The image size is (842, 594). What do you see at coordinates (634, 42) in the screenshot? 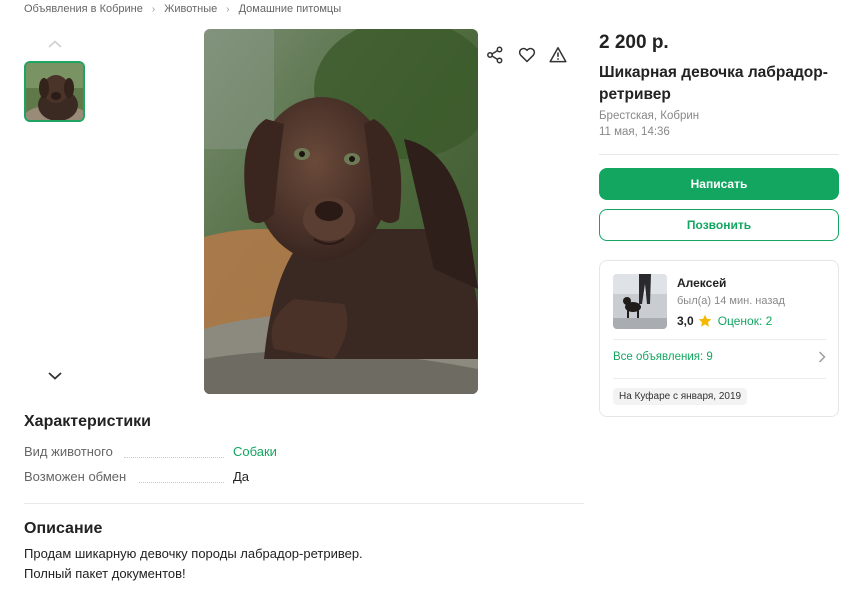
I see `listing-price: 2 200 р.` at bounding box center [634, 42].